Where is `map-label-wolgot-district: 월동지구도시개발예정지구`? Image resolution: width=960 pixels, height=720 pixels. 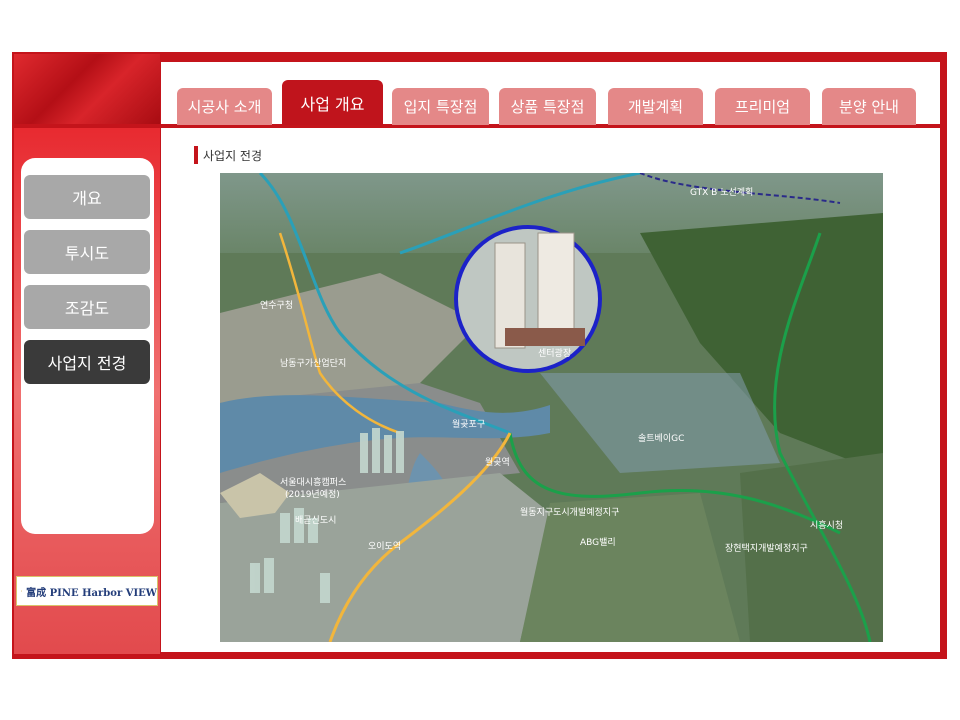 map-label-wolgot-district: 월동지구도시개발예정지구 is located at coordinates (569, 512).